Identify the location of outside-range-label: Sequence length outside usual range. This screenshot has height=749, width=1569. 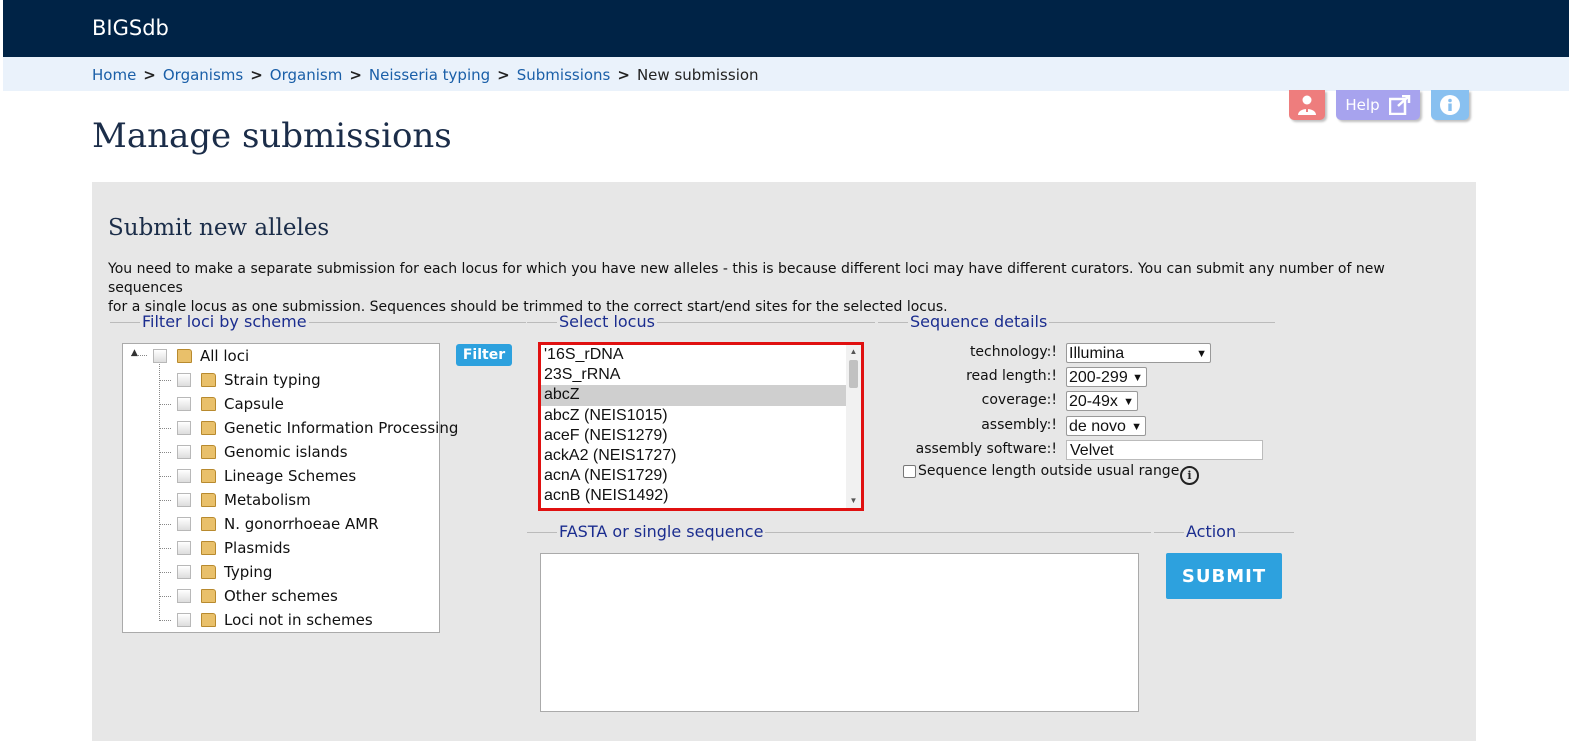
(1049, 471).